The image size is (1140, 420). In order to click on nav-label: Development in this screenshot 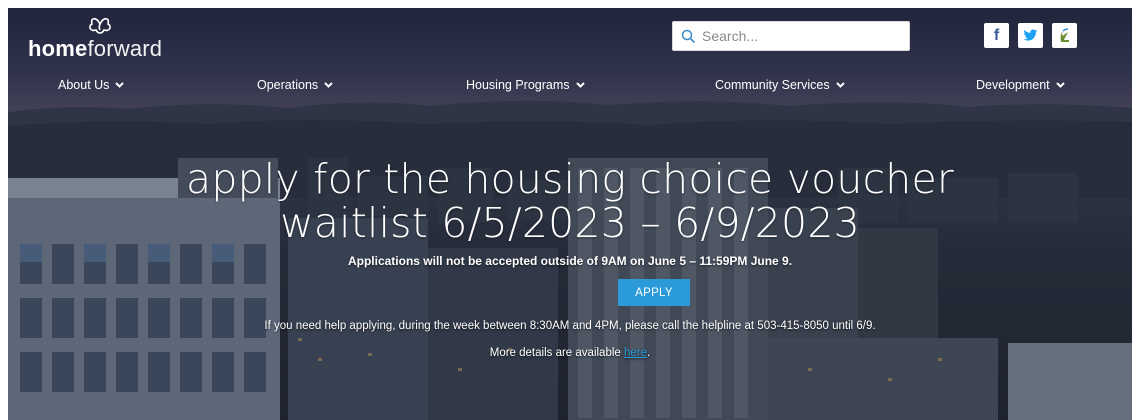, I will do `click(1013, 85)`.